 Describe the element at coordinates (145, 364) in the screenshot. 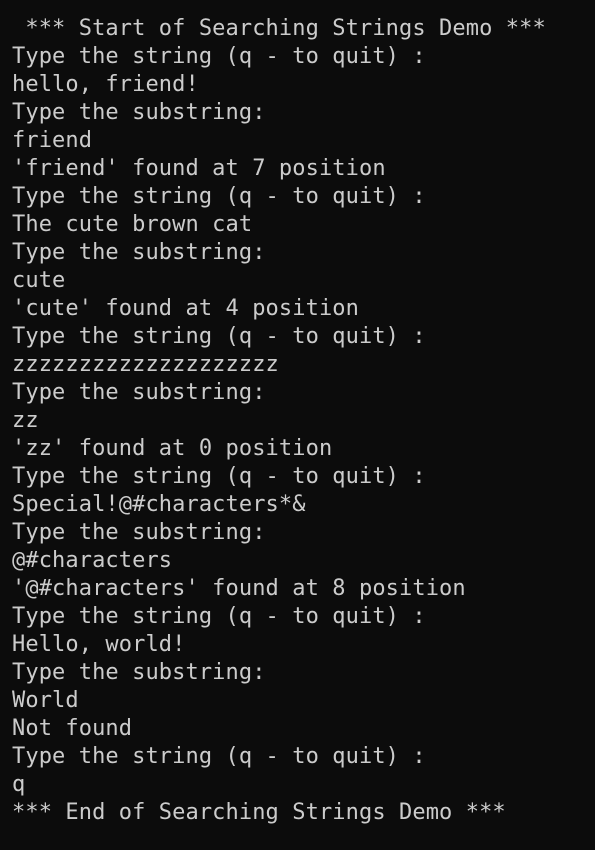

I see `console-line-input-string: zzzzzzzzzzzzzzzzzzzz` at that location.